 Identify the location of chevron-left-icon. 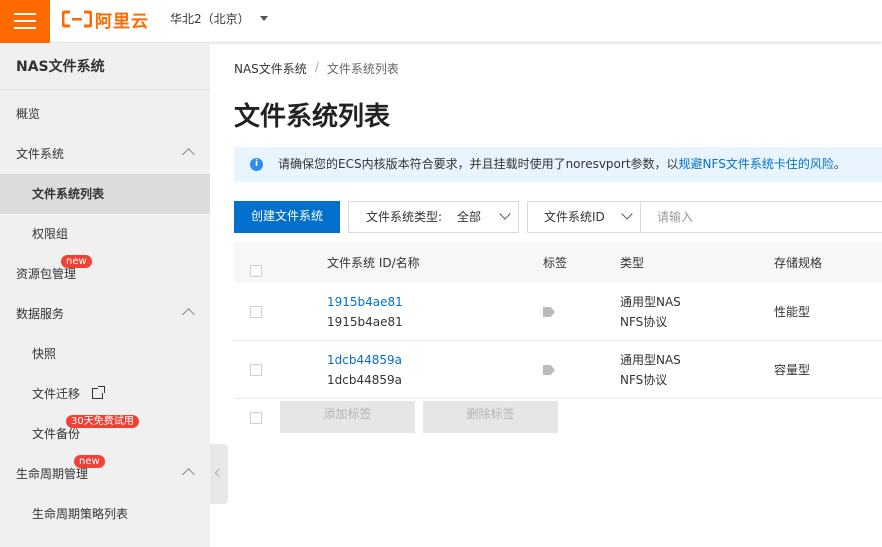
(219, 473).